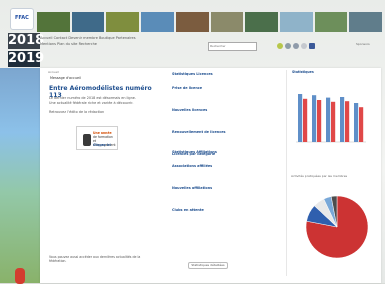 This screenshot has height=284, width=385. What do you see at coordinates (87, 140) in the screenshot?
I see `person-photo` at bounding box center [87, 140].